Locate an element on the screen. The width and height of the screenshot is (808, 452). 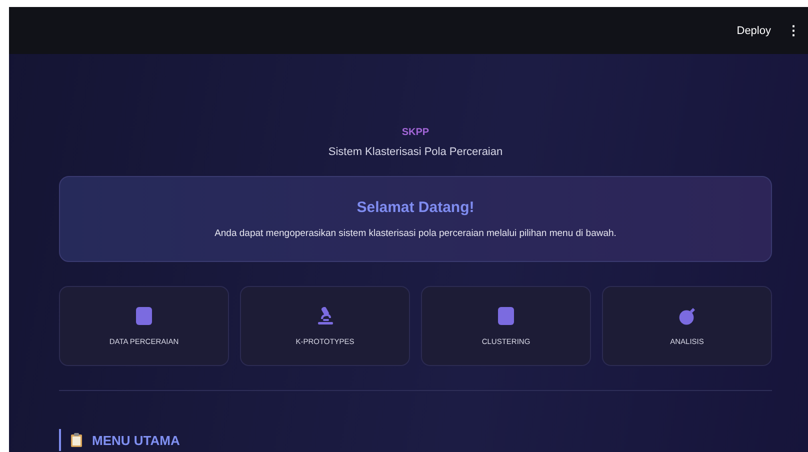
accent-bar is located at coordinates (60, 440).